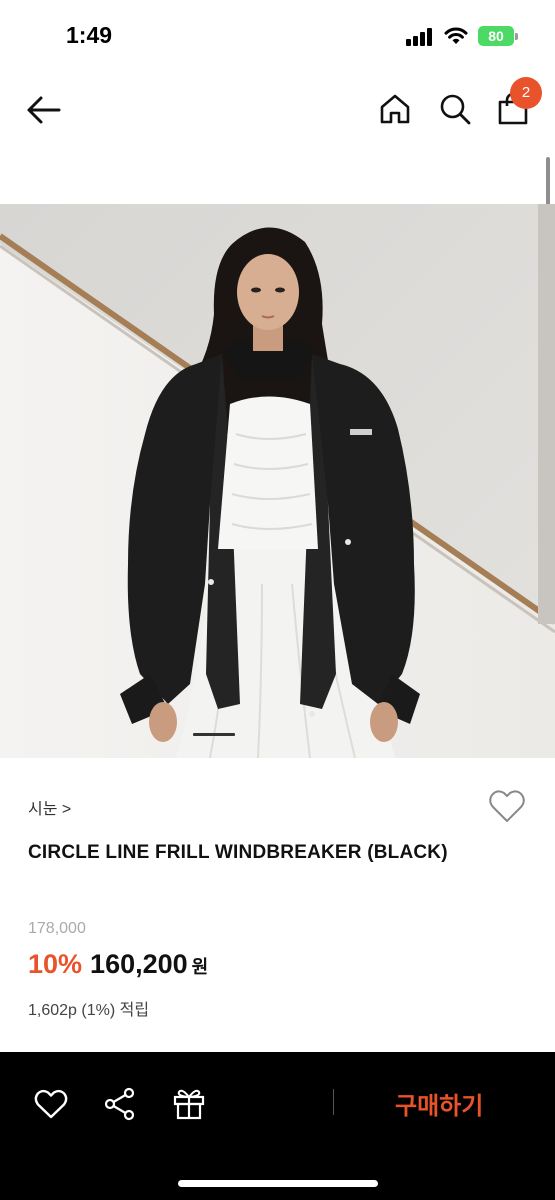  I want to click on bottom-bar-divider, so click(333, 1102).